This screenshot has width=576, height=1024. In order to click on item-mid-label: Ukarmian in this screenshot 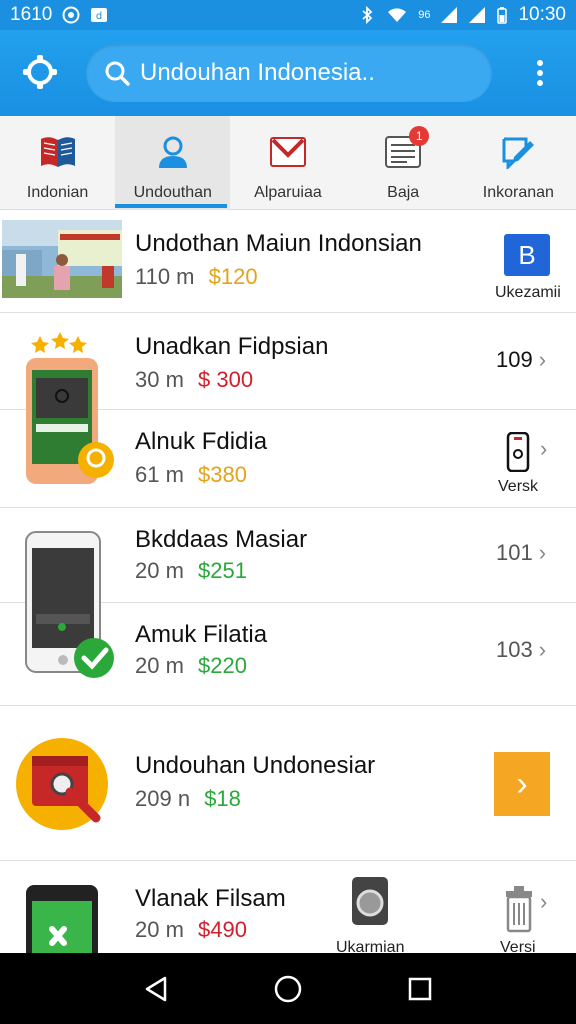, I will do `click(370, 946)`.